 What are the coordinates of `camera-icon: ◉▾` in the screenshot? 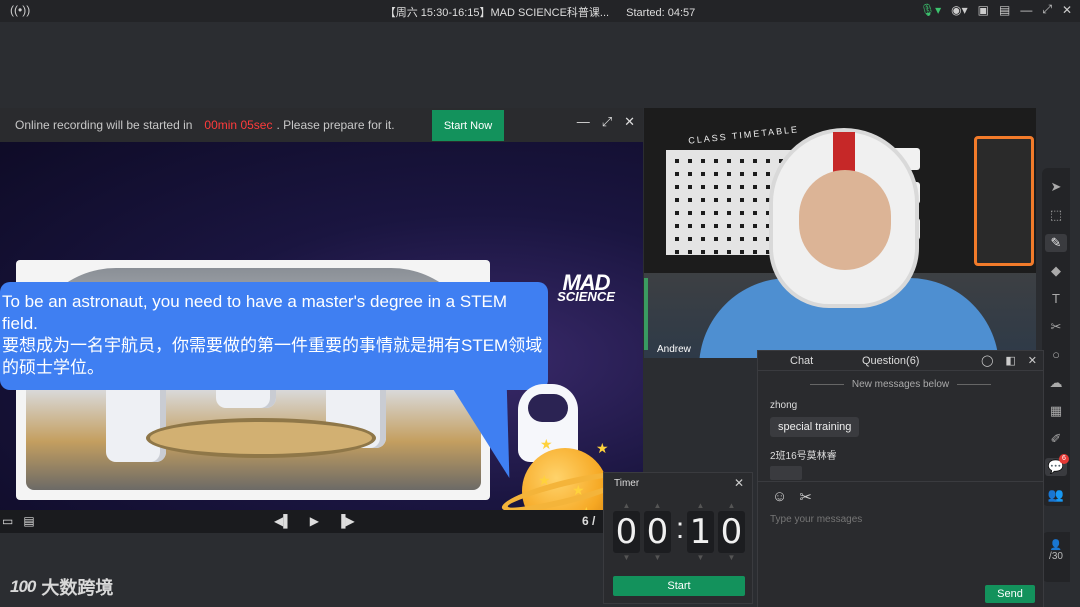 It's located at (959, 10).